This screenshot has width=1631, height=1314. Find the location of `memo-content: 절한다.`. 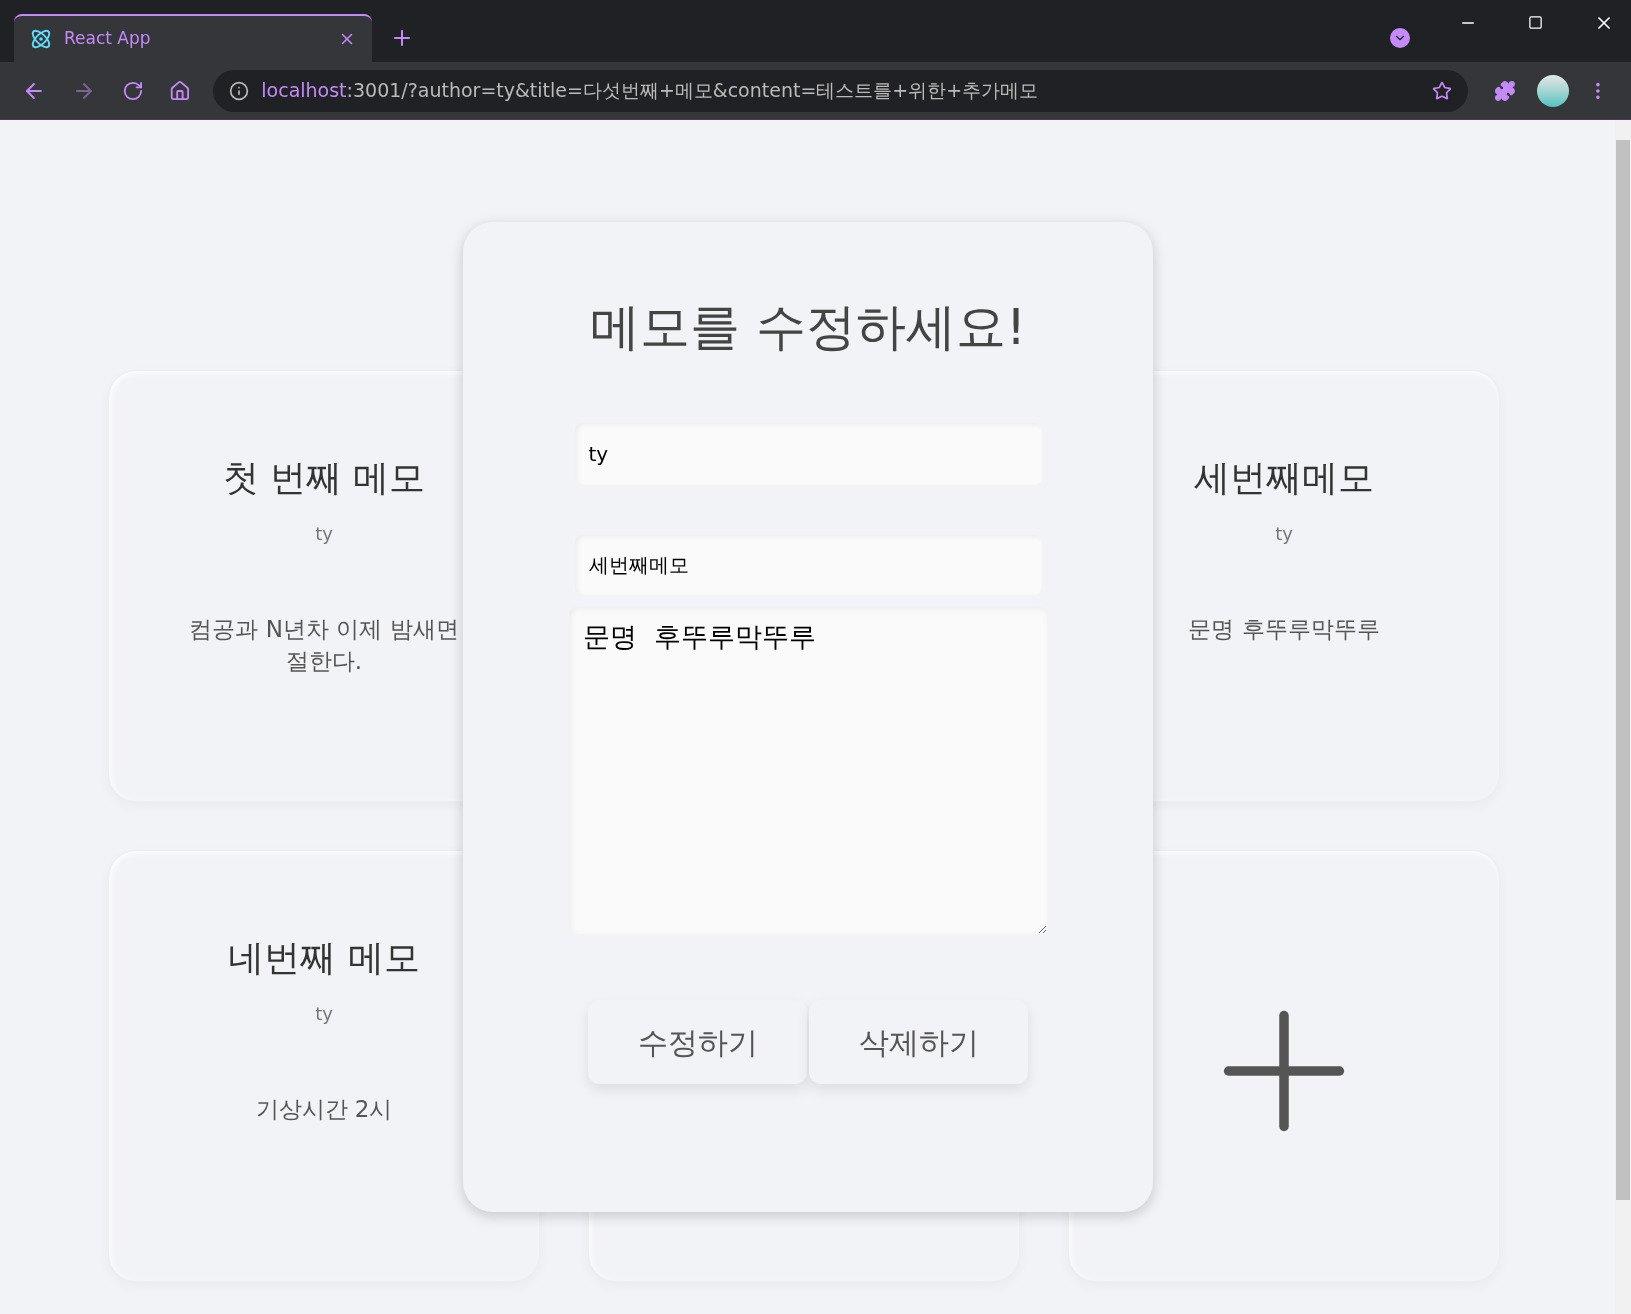

memo-content: 절한다. is located at coordinates (324, 661).